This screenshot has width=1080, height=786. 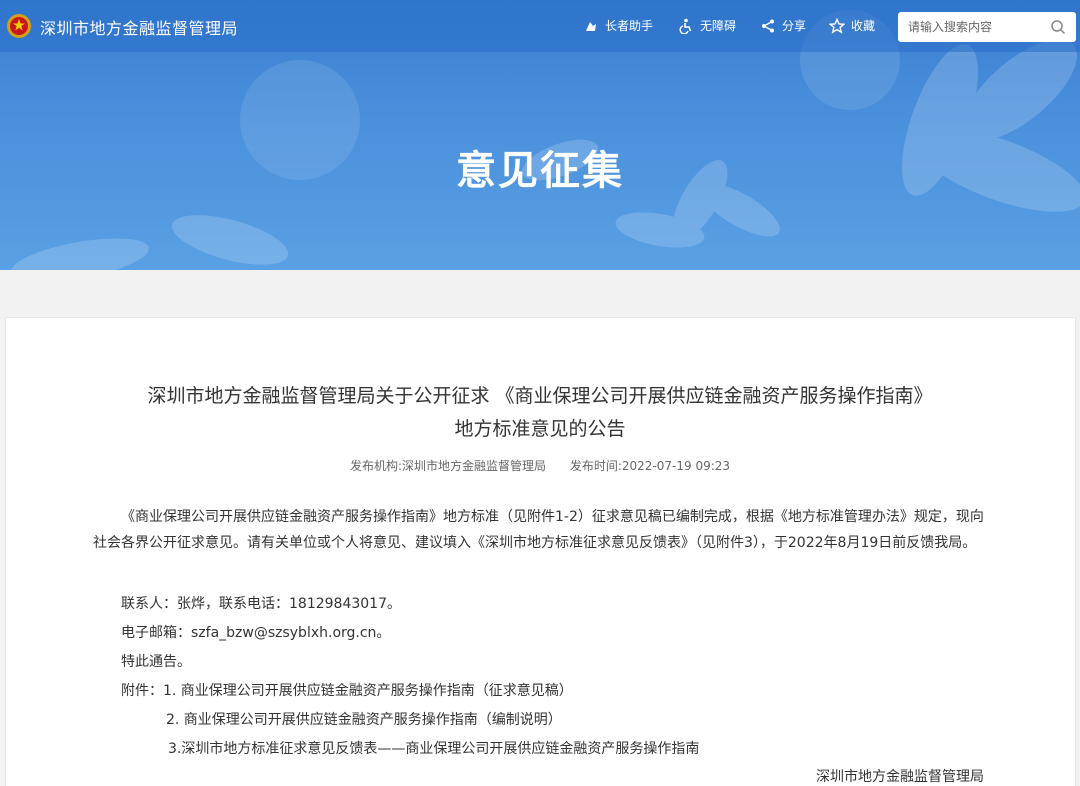 I want to click on publisher-info: 发布机构:深圳市地方金融监督管理局, so click(x=448, y=466).